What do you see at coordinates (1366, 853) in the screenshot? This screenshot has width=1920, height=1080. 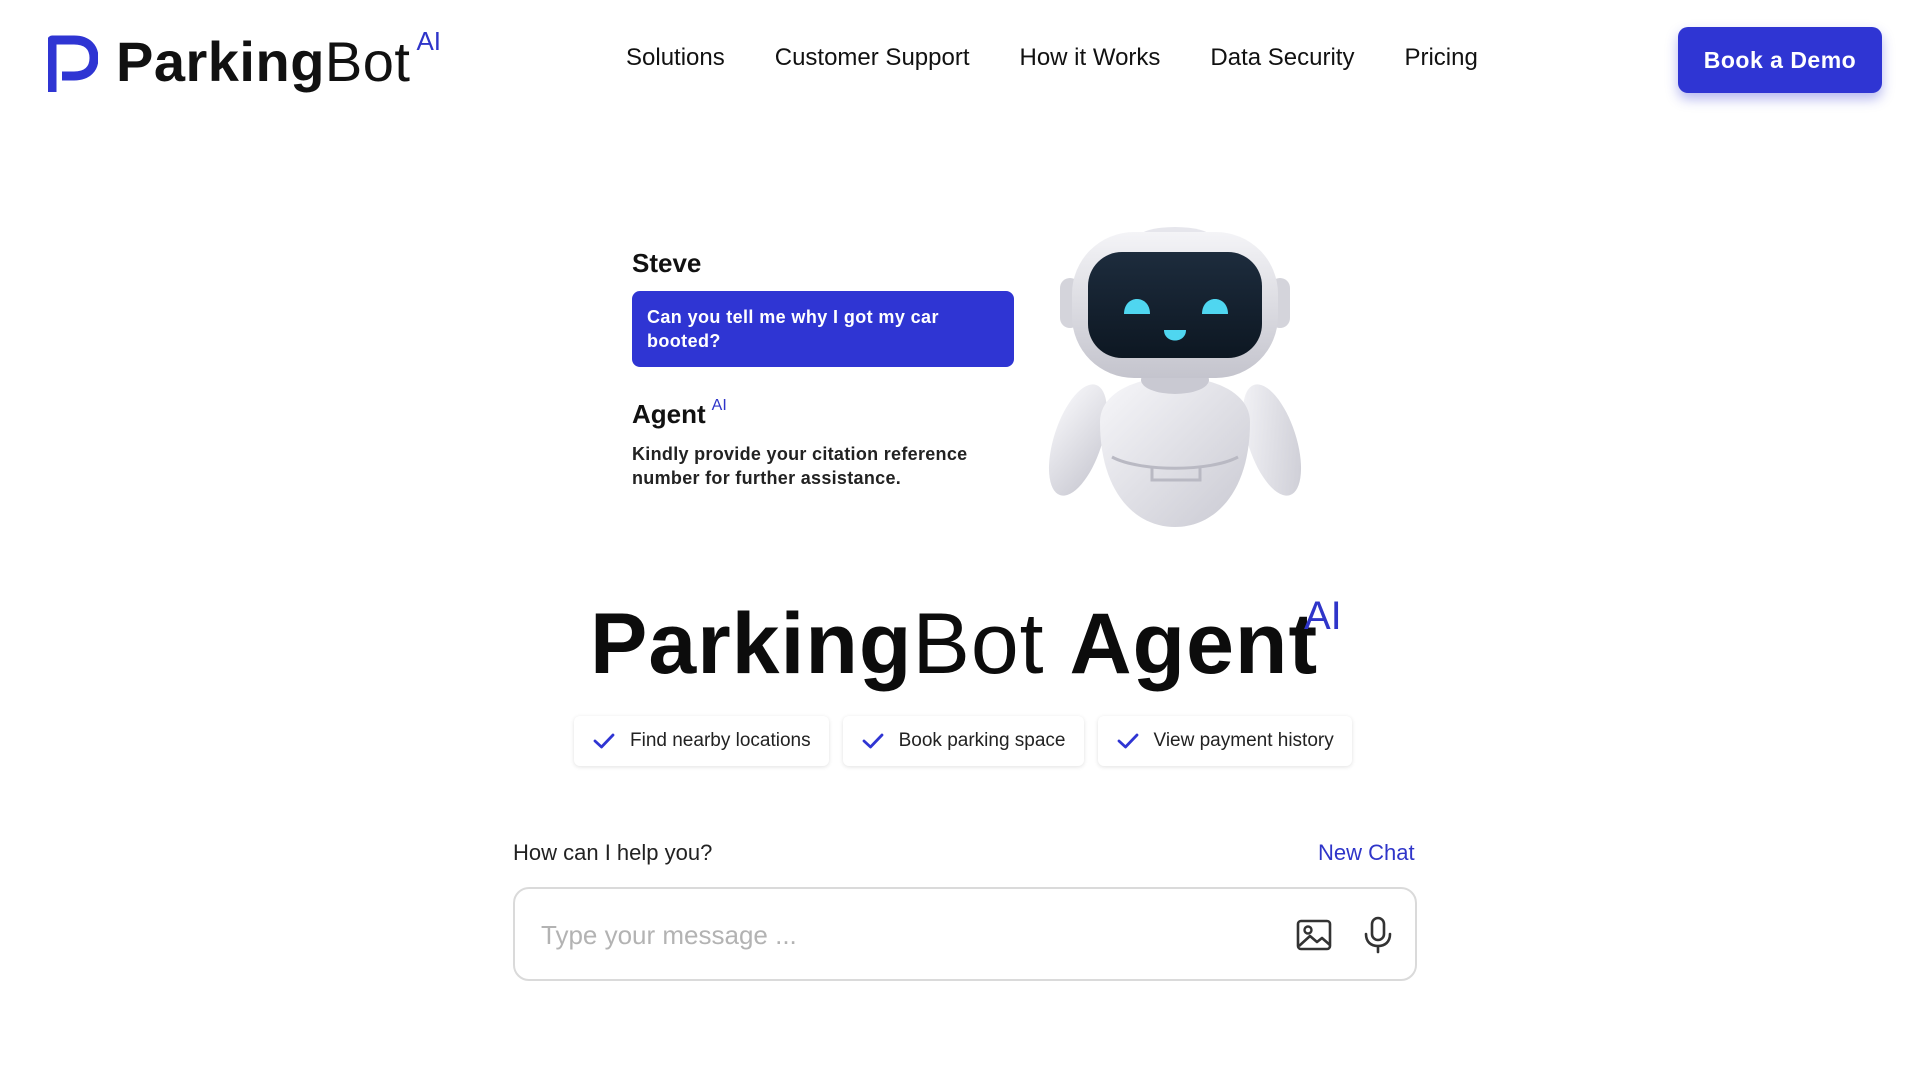 I see `new-chat-link: New Chat` at bounding box center [1366, 853].